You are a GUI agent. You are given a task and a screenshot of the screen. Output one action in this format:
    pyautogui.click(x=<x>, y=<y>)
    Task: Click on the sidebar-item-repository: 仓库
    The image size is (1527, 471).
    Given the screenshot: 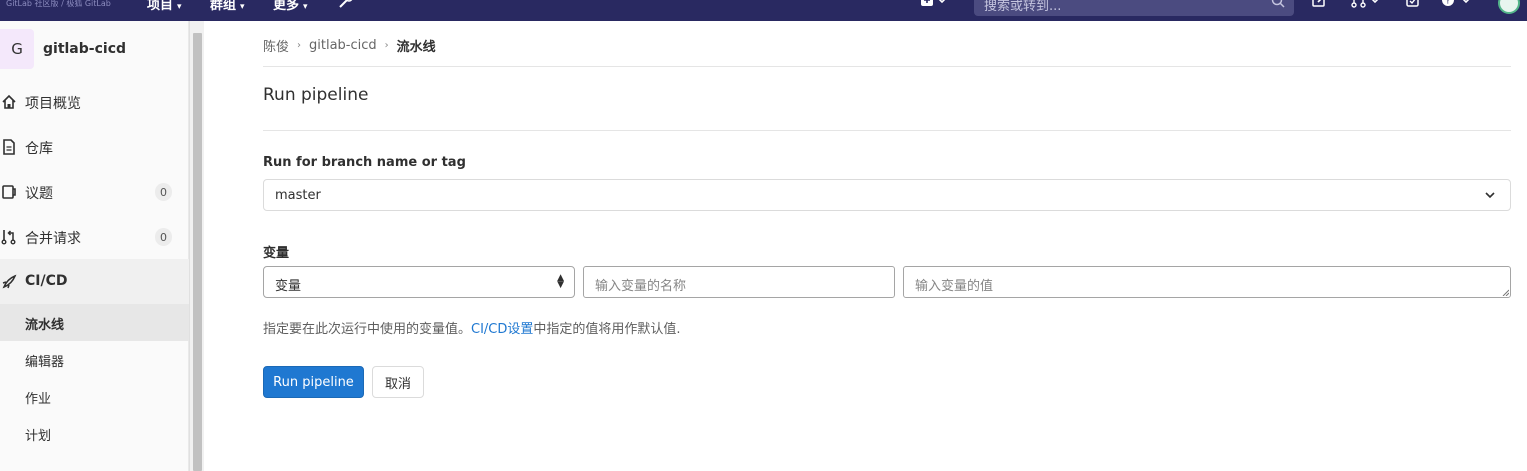 What is the action you would take?
    pyautogui.click(x=94, y=146)
    